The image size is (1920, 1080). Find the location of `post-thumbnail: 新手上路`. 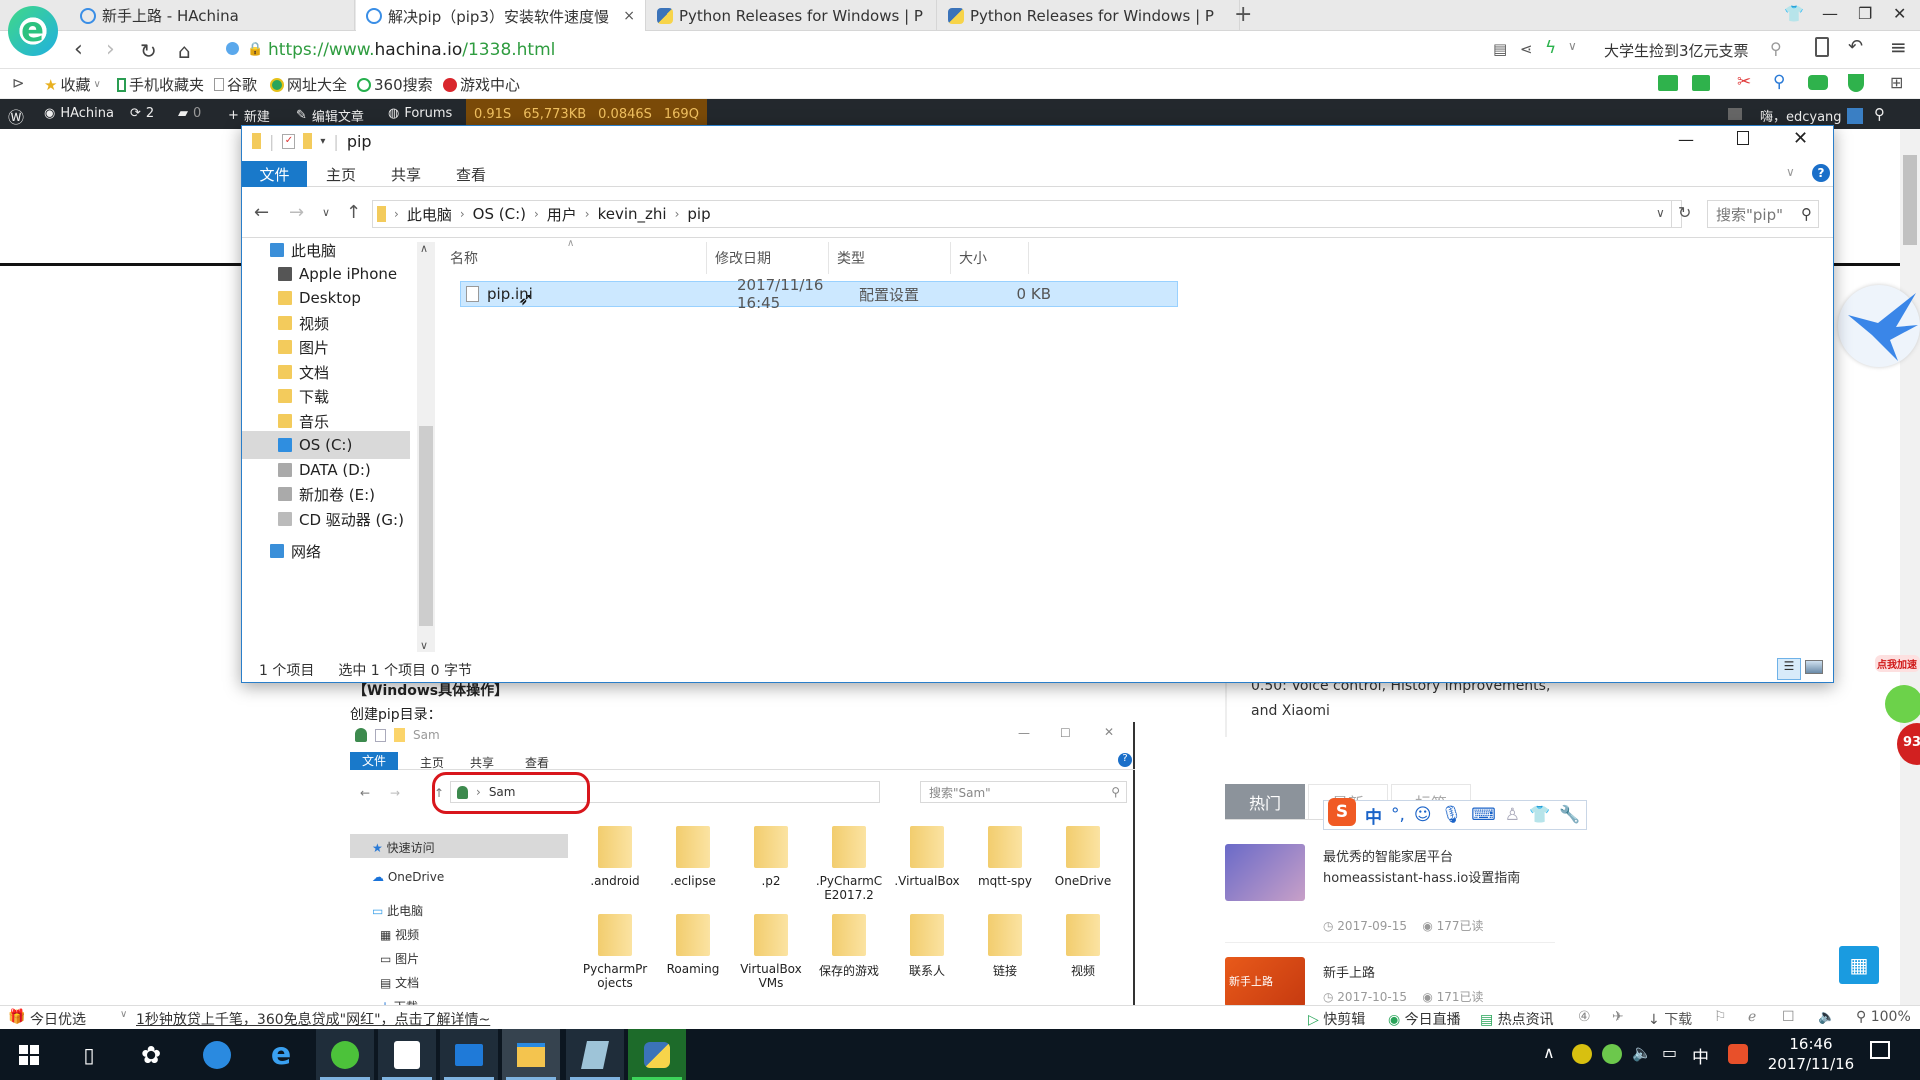

post-thumbnail: 新手上路 is located at coordinates (1265, 982).